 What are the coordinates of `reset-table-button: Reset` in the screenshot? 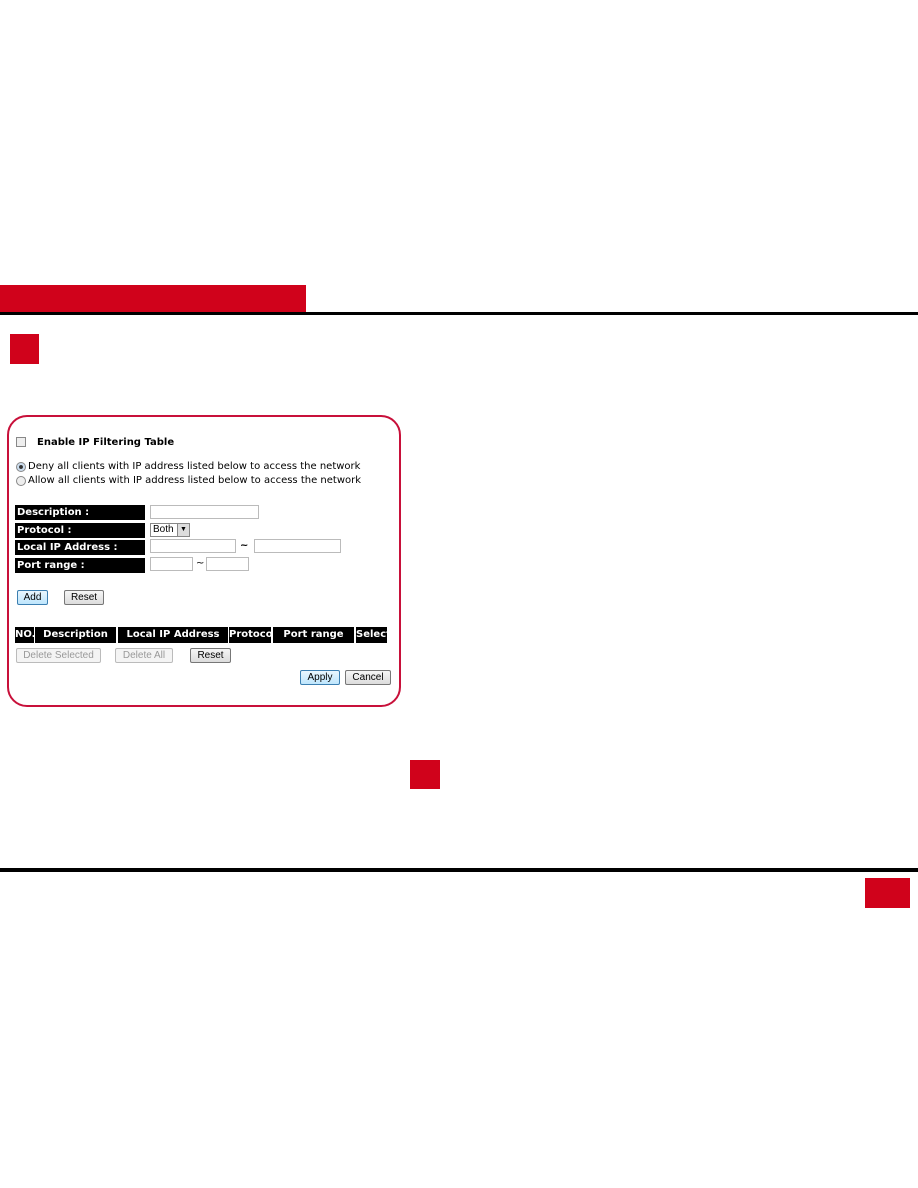 It's located at (210, 655).